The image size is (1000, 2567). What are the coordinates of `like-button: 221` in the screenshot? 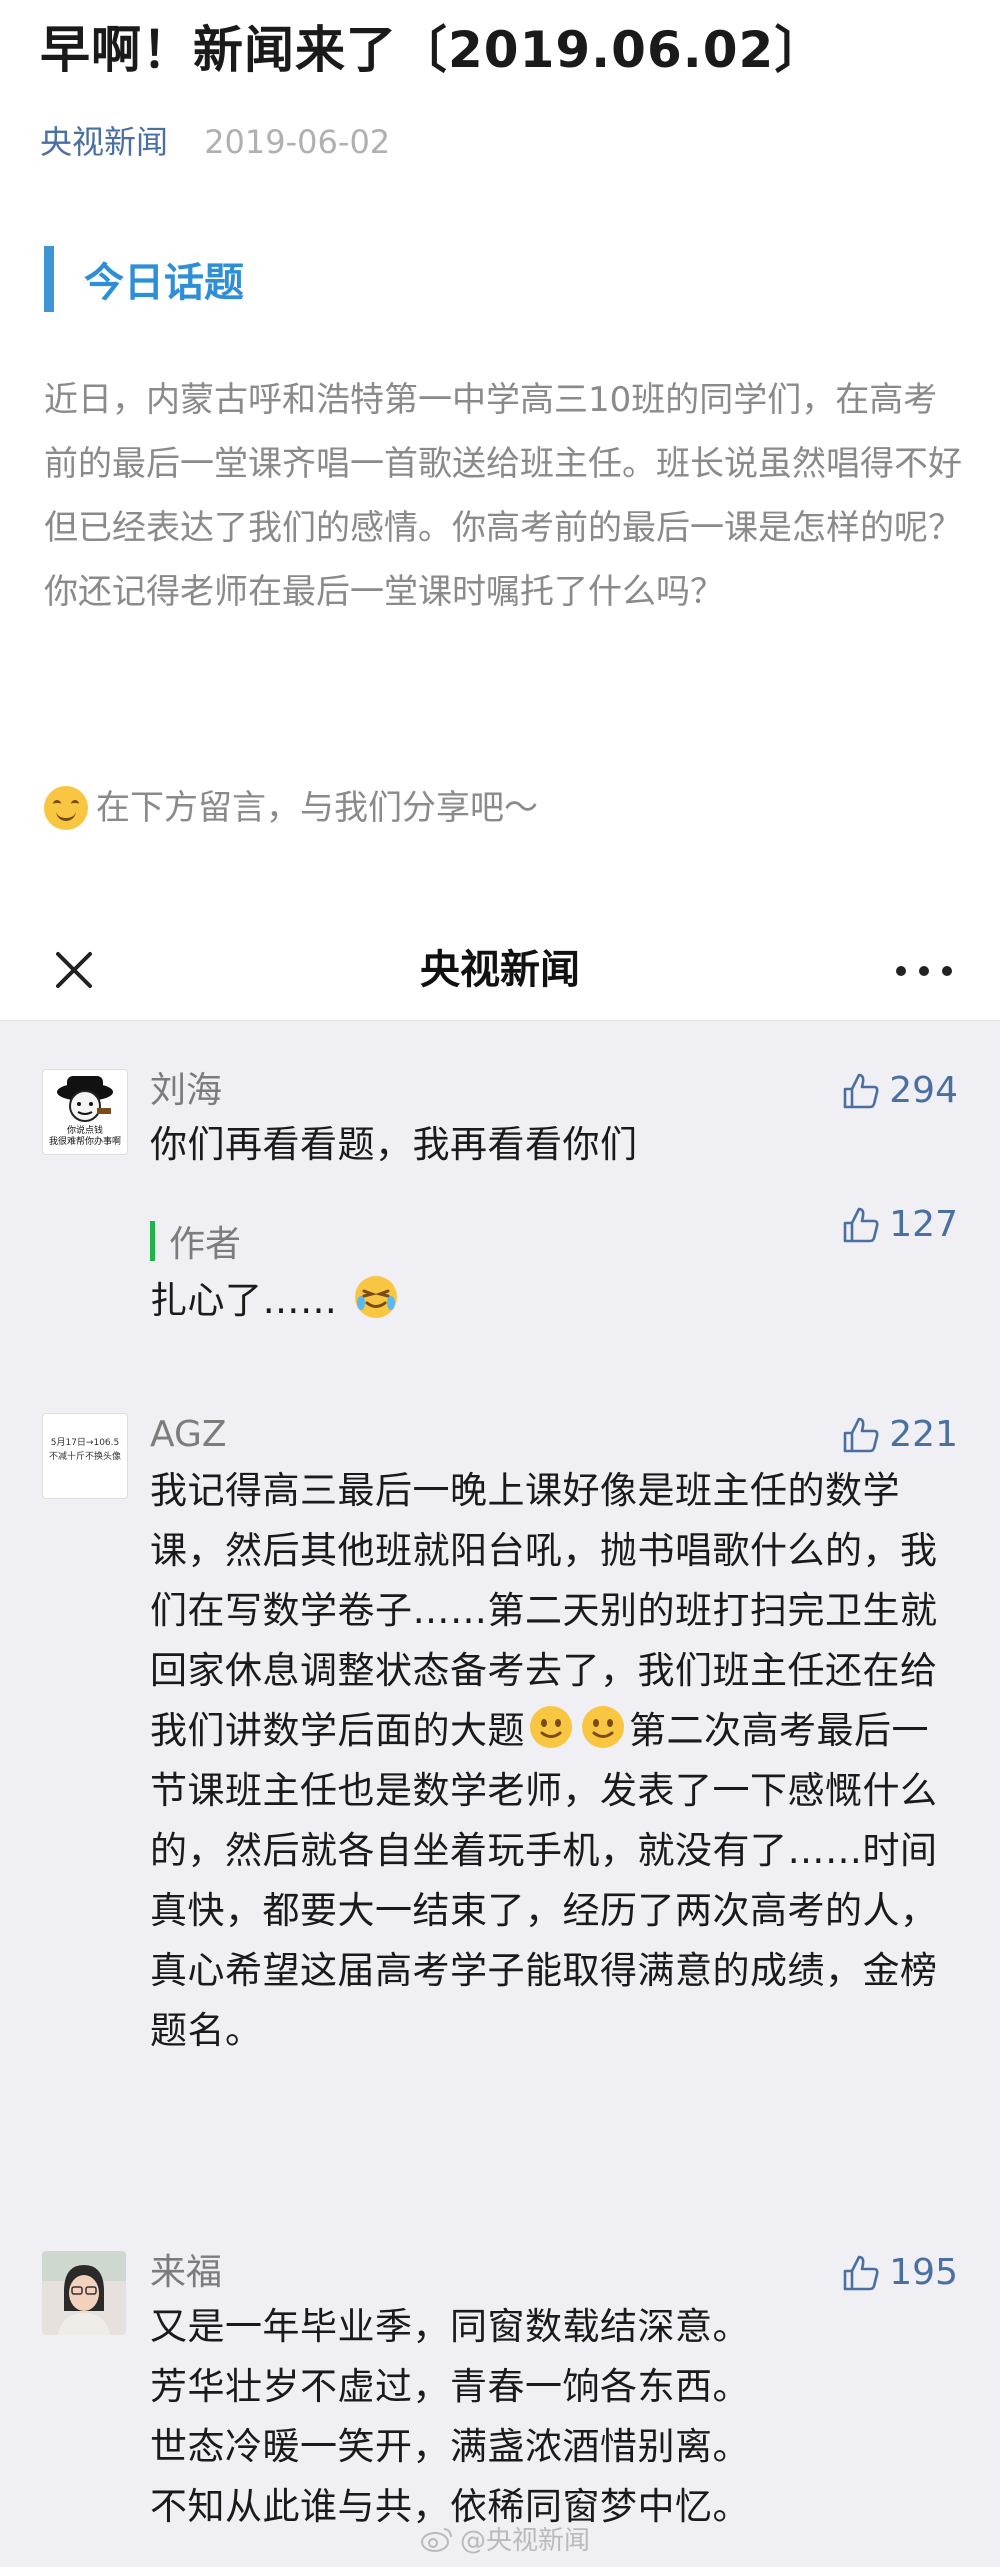 It's located at (899, 1435).